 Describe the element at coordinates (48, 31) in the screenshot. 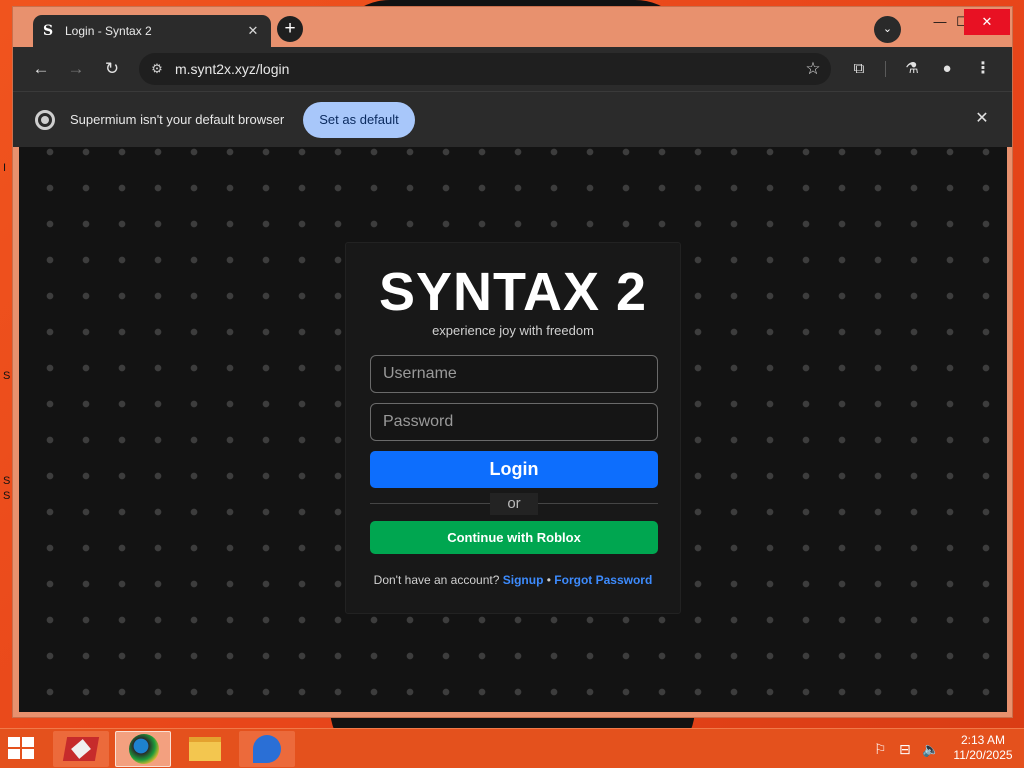

I see `syntax-favicon-icon: S` at that location.